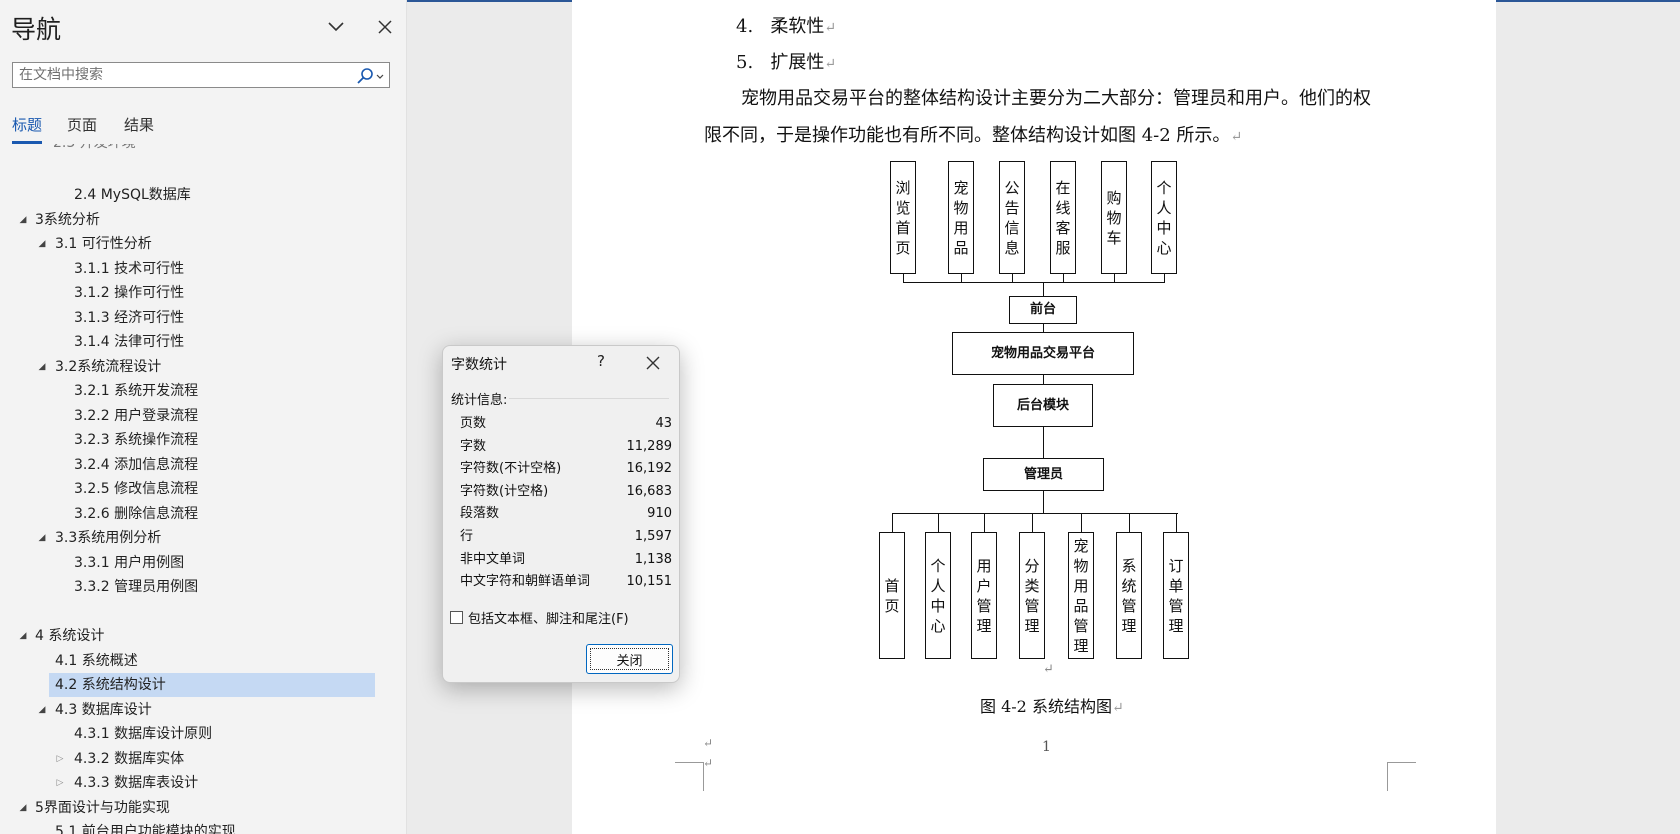 This screenshot has width=1680, height=834. I want to click on tree-item: 3.1.1 技术可行性, so click(129, 269).